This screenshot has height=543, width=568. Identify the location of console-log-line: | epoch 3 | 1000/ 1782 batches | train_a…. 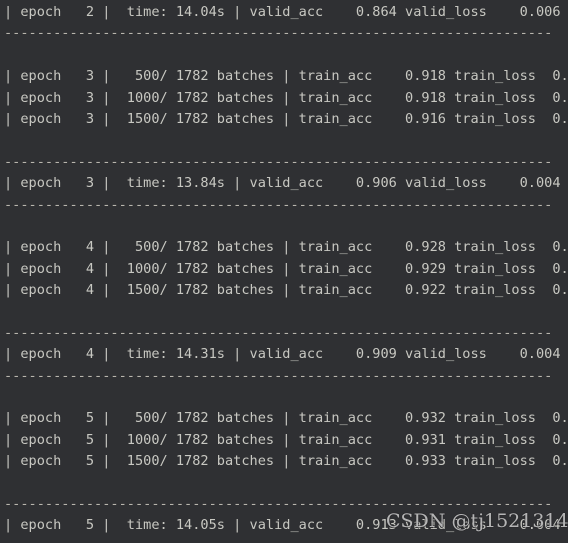
(286, 97).